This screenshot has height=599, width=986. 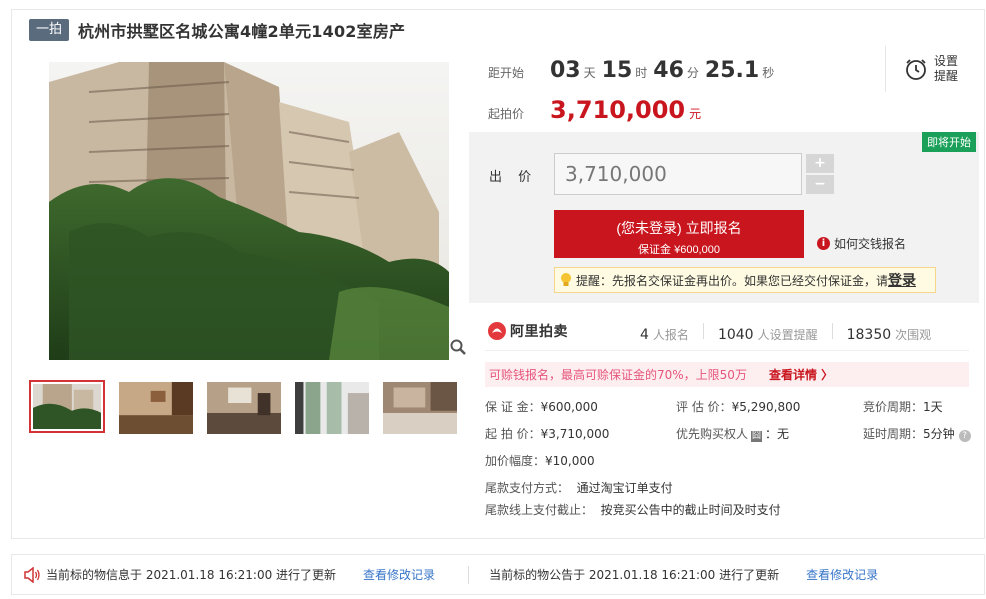 I want to click on seconds-unit: 秒, so click(x=768, y=73).